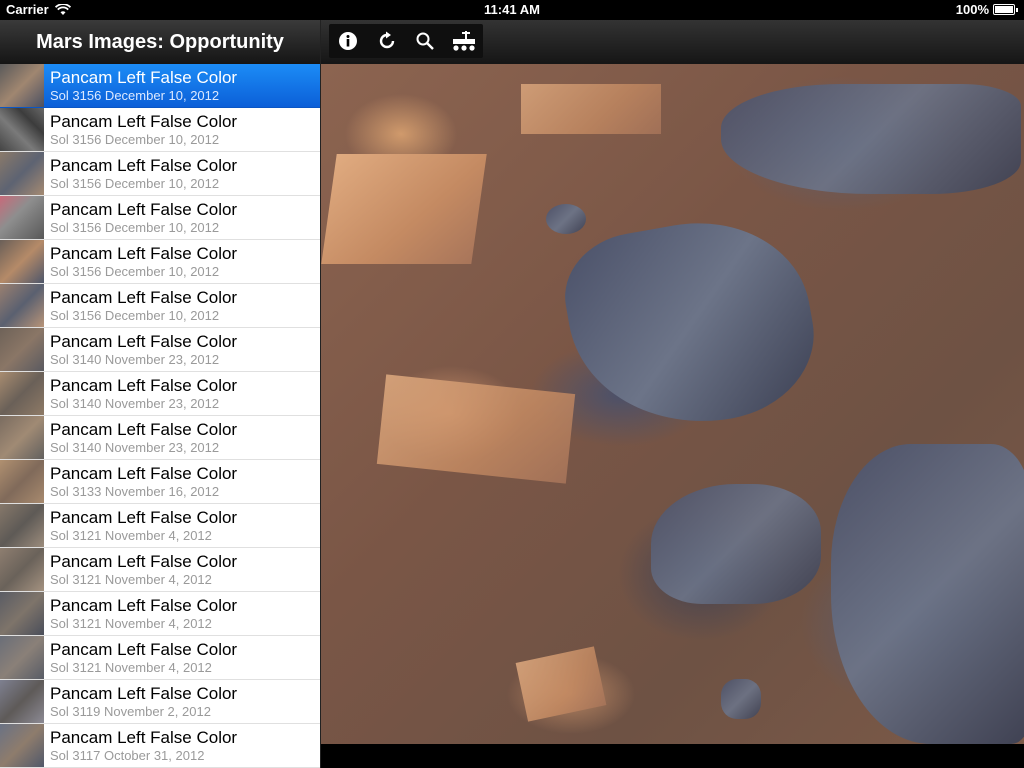 This screenshot has height=768, width=1024. I want to click on clock: 11:41 AM, so click(512, 9).